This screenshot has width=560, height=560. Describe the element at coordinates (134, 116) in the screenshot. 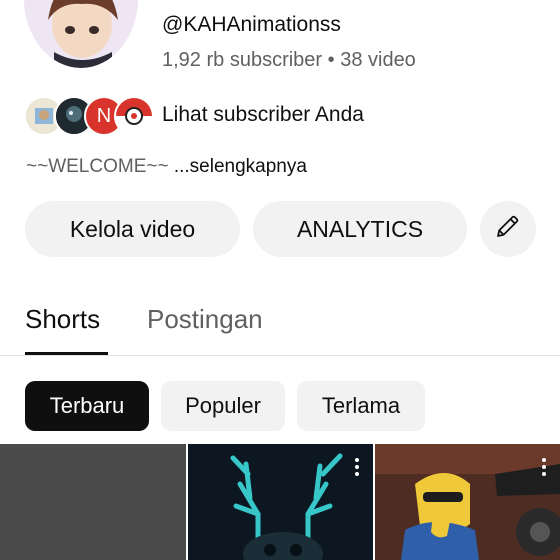

I see `subscriber-avatar` at that location.